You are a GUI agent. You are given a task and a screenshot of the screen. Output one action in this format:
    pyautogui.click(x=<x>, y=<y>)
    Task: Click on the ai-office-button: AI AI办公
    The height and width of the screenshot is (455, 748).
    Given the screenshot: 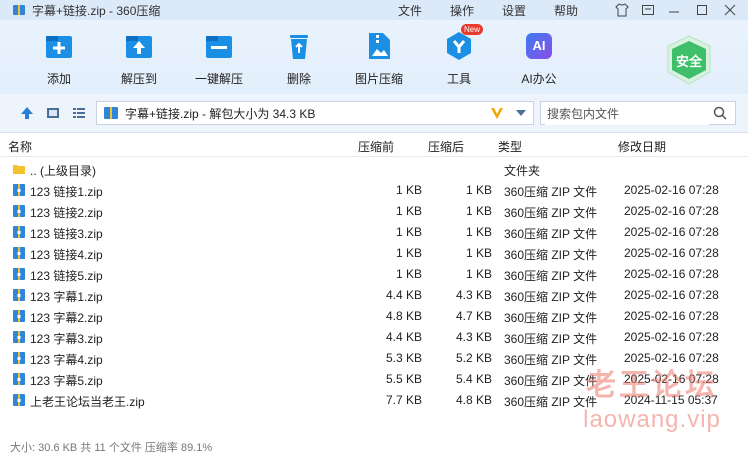 What is the action you would take?
    pyautogui.click(x=539, y=58)
    